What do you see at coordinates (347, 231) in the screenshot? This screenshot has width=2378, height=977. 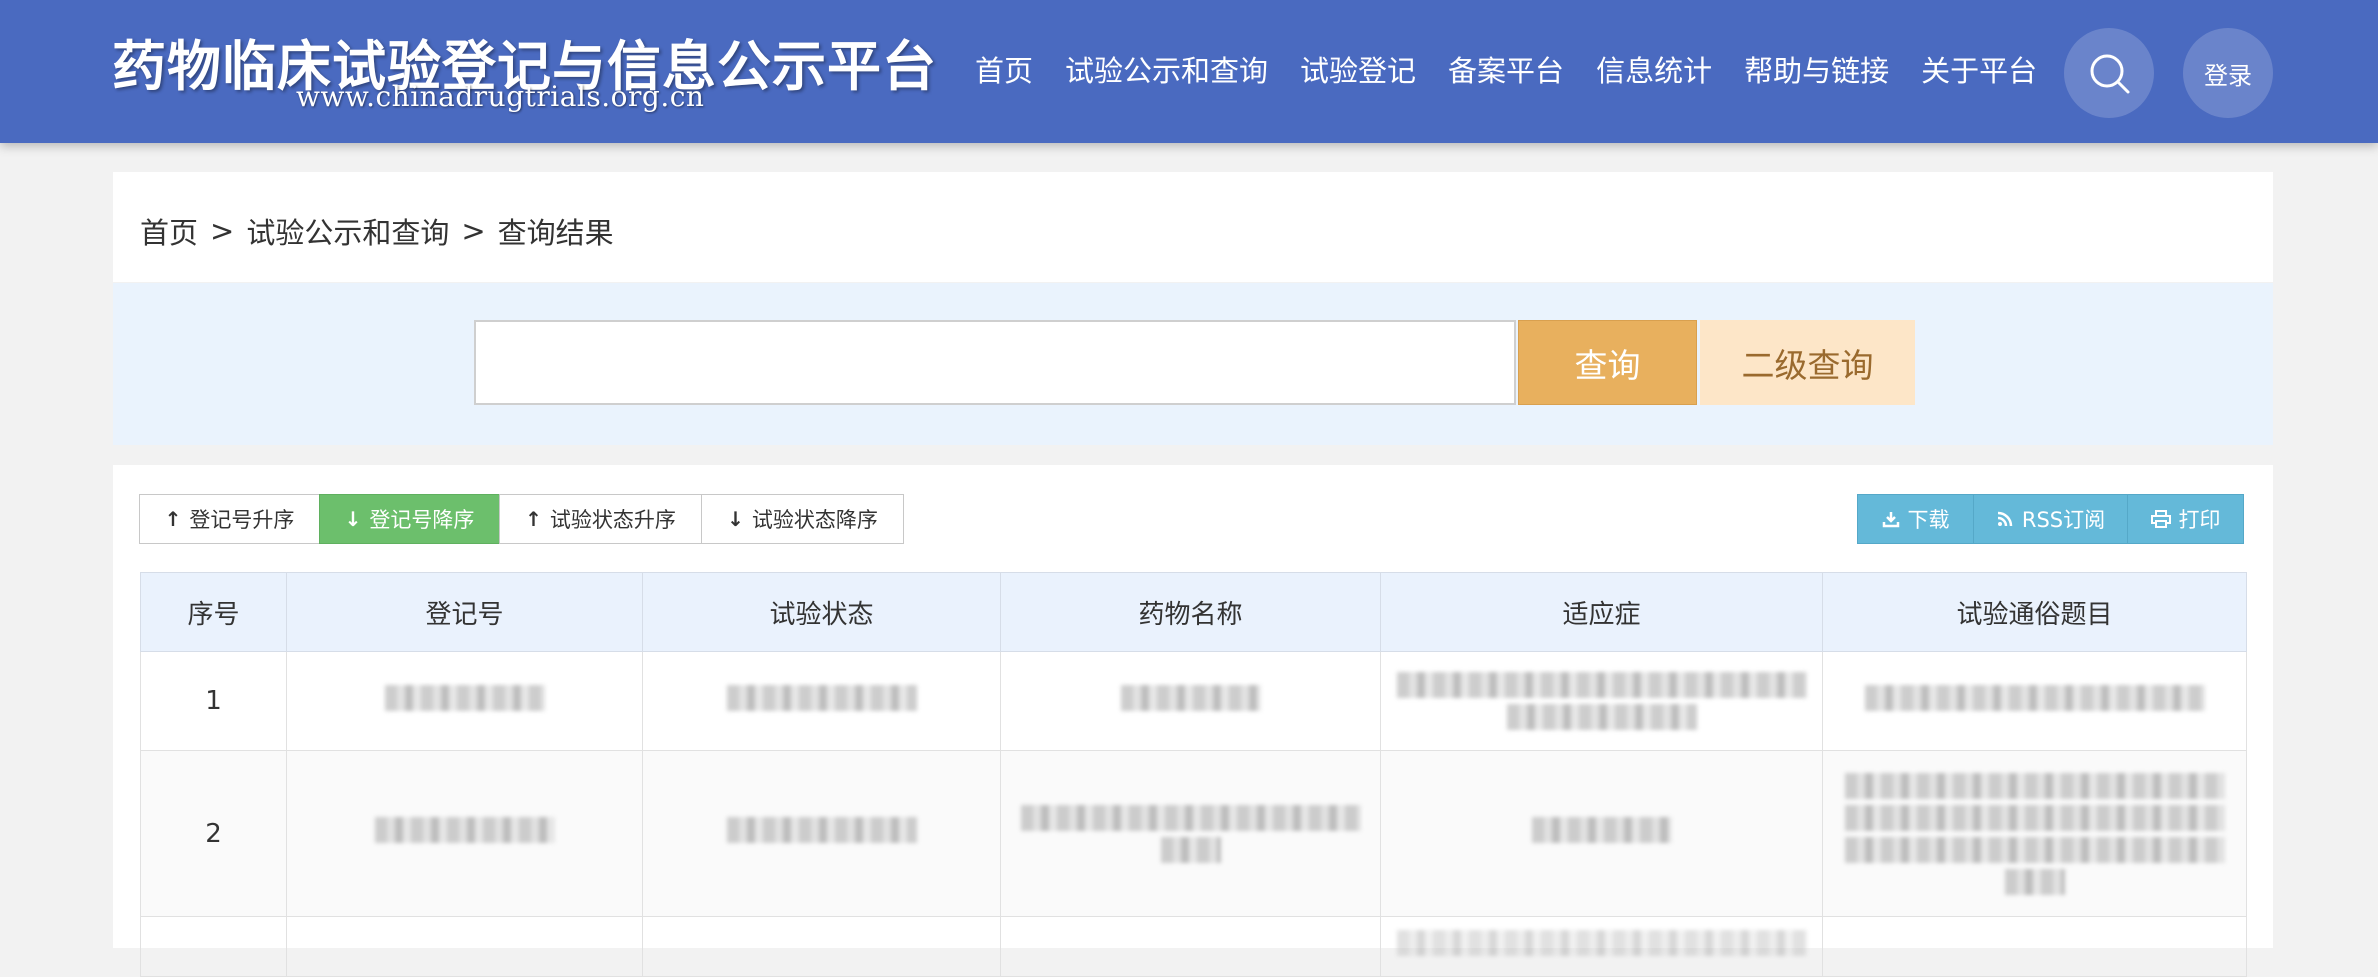 I see `breadcrumb-section: 试验公示和查询` at bounding box center [347, 231].